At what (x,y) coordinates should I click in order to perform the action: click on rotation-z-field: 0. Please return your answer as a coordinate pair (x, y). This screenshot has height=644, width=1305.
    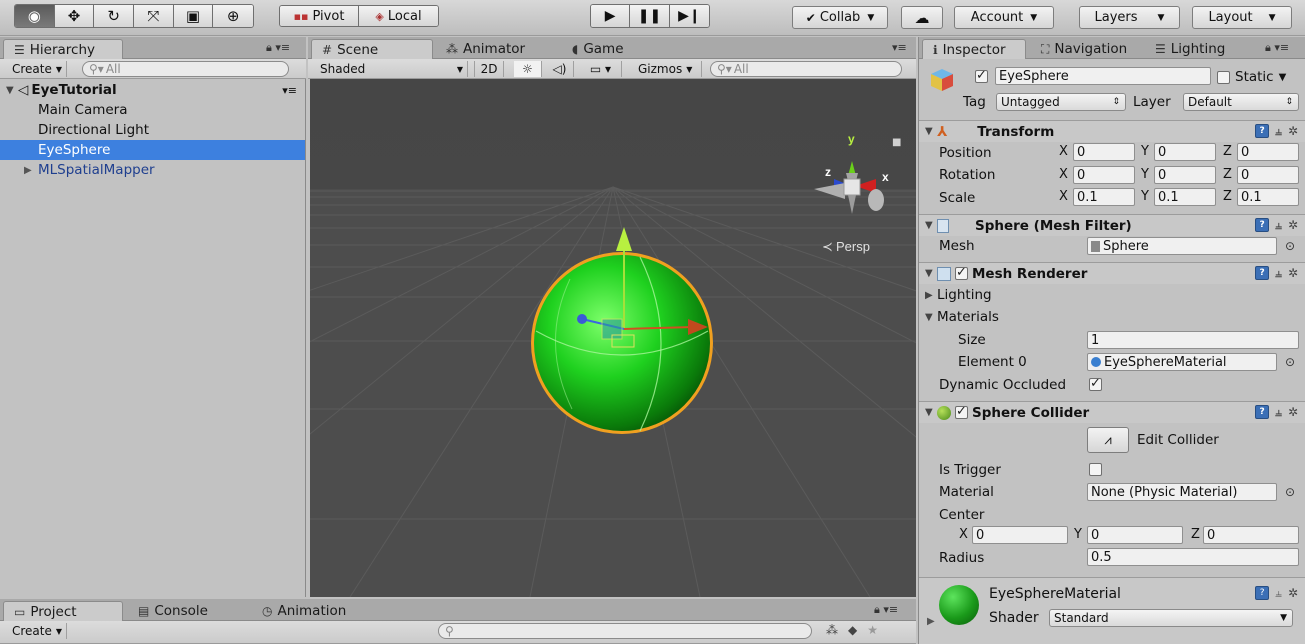
    Looking at the image, I should click on (1268, 175).